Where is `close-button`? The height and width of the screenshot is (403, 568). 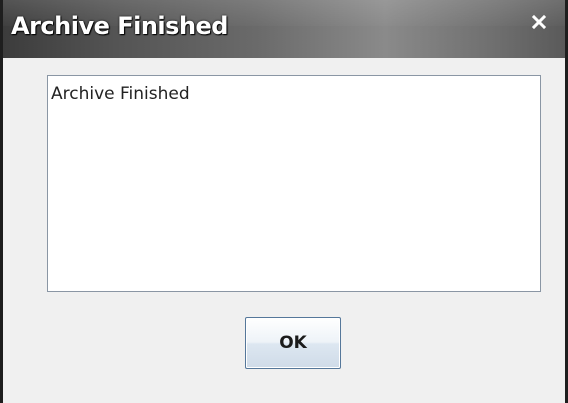
close-button is located at coordinates (539, 22).